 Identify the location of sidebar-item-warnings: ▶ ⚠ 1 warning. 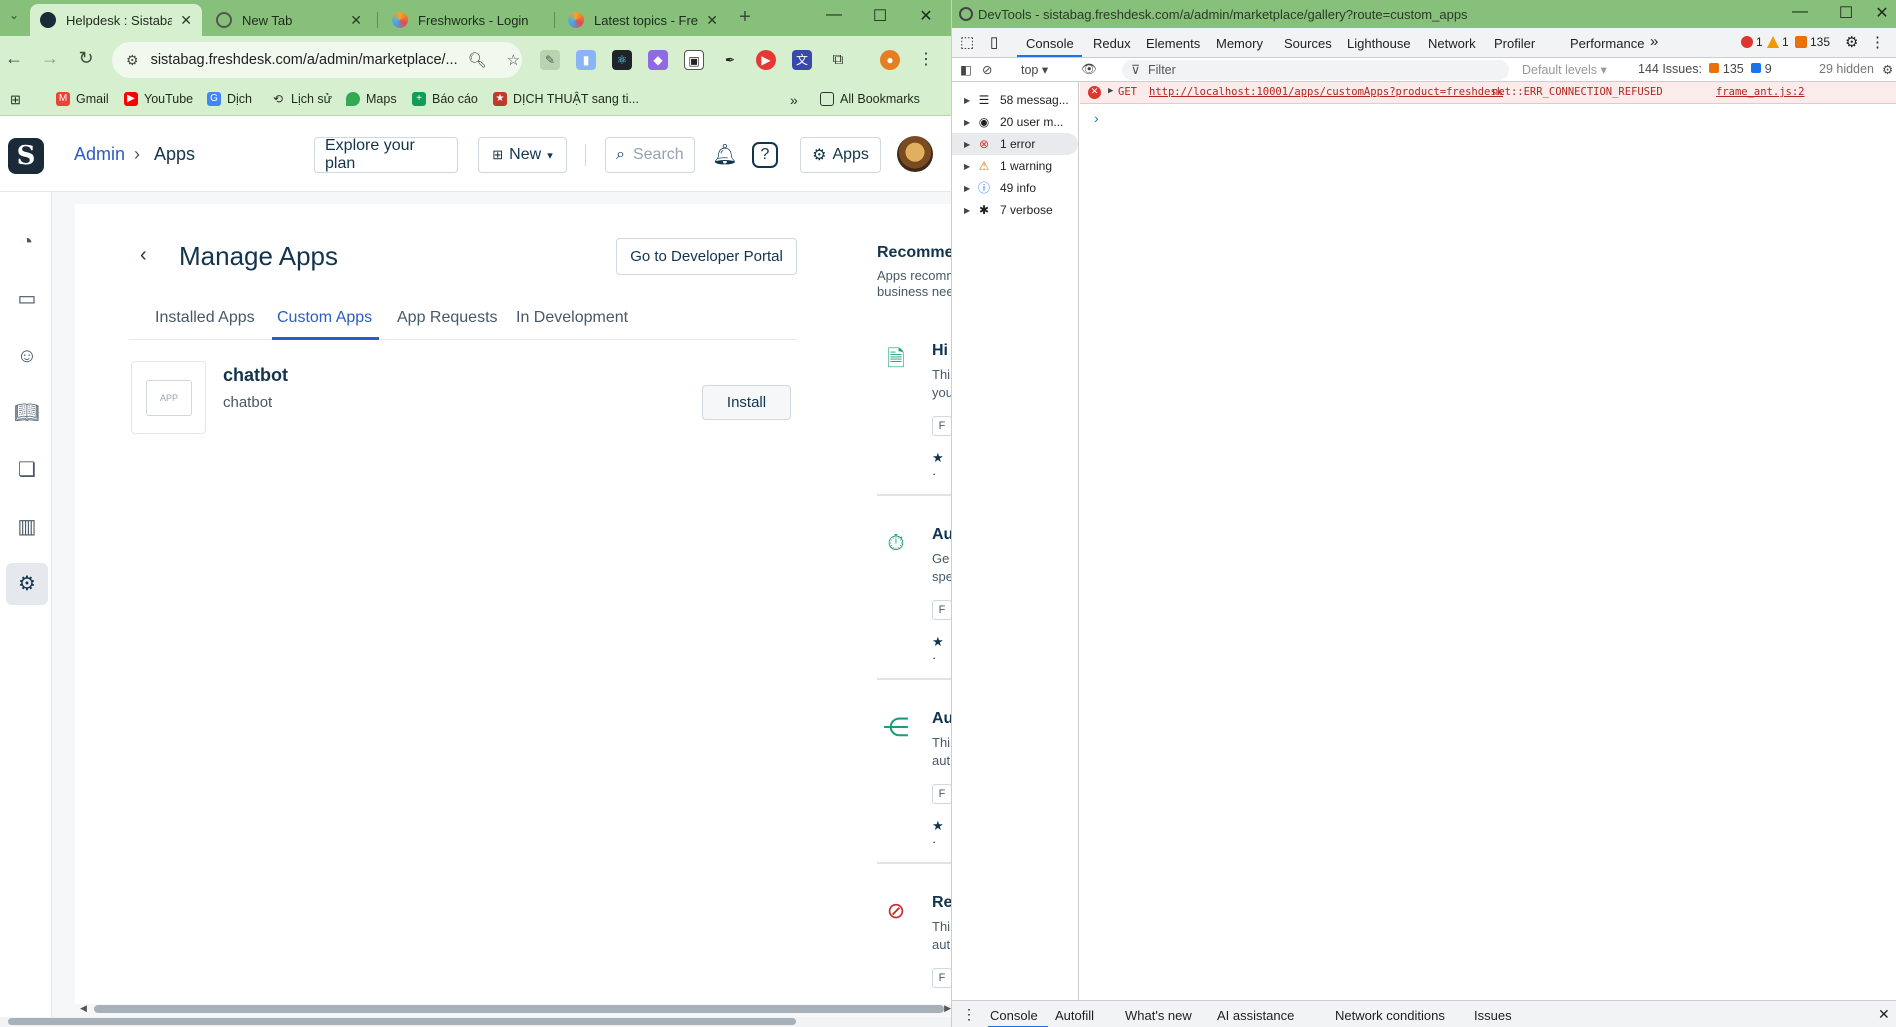
(1015, 166).